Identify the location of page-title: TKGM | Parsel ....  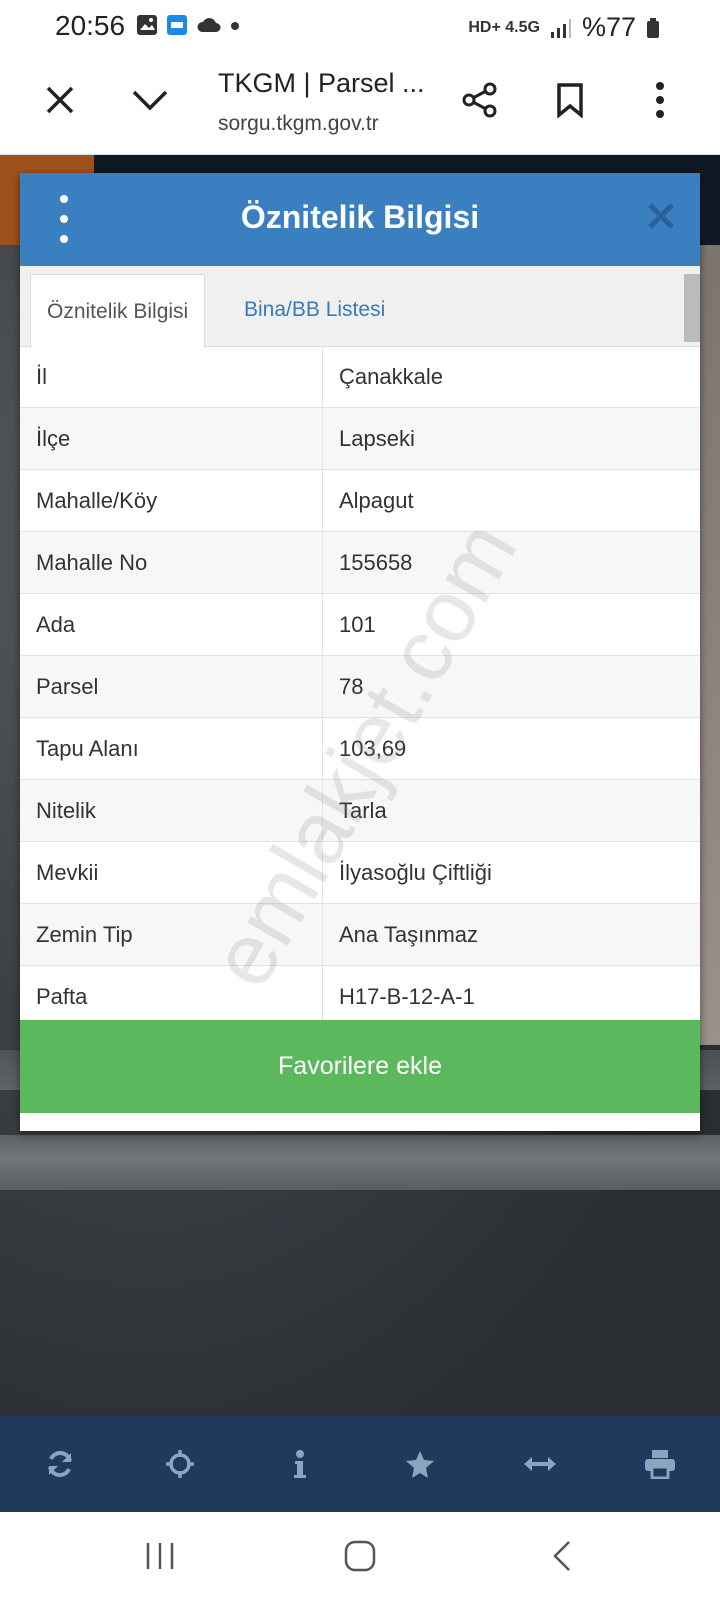
(321, 83).